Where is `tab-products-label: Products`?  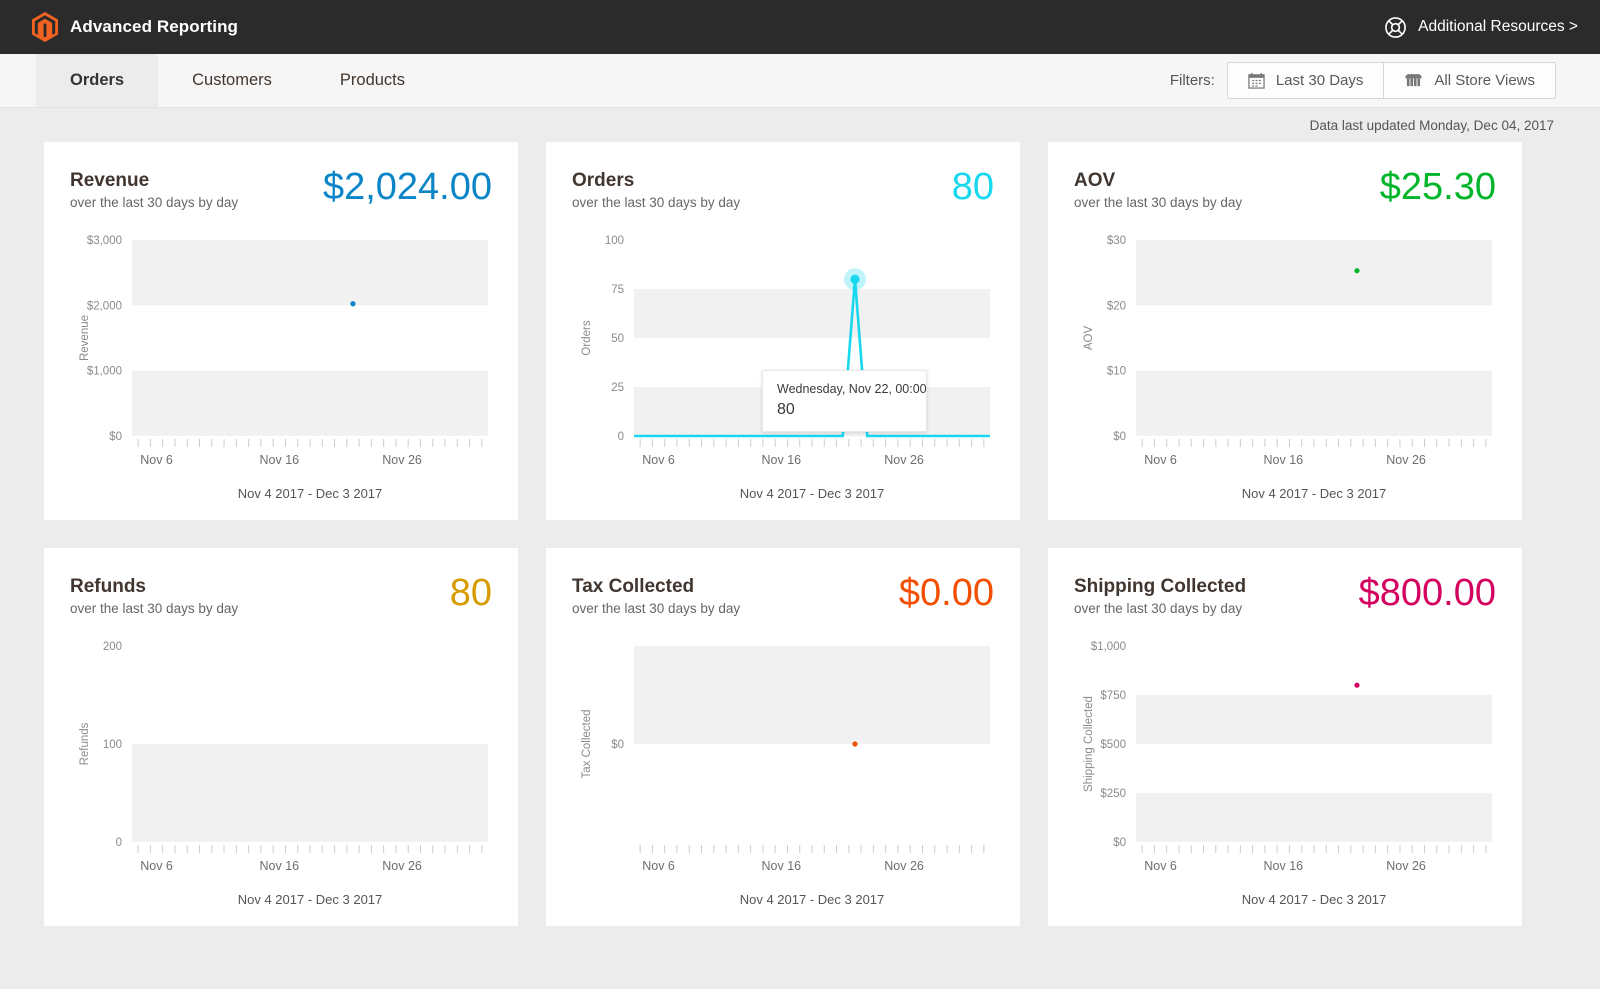 tab-products-label: Products is located at coordinates (372, 80).